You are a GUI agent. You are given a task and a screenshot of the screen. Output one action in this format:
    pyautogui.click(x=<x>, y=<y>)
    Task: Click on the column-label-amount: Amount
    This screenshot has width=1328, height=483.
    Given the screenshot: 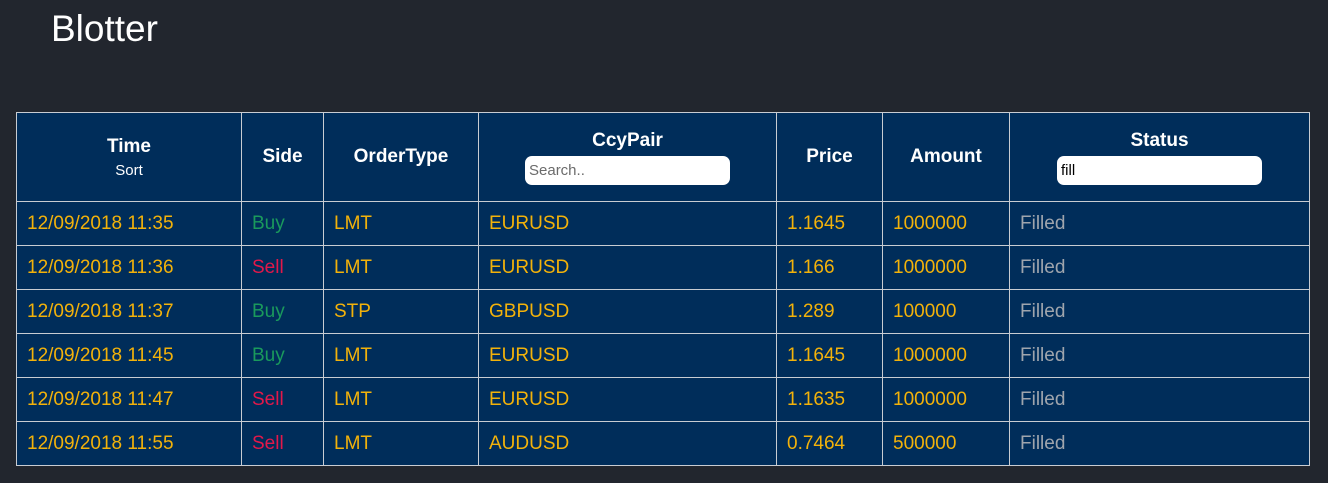 What is the action you would take?
    pyautogui.click(x=946, y=156)
    